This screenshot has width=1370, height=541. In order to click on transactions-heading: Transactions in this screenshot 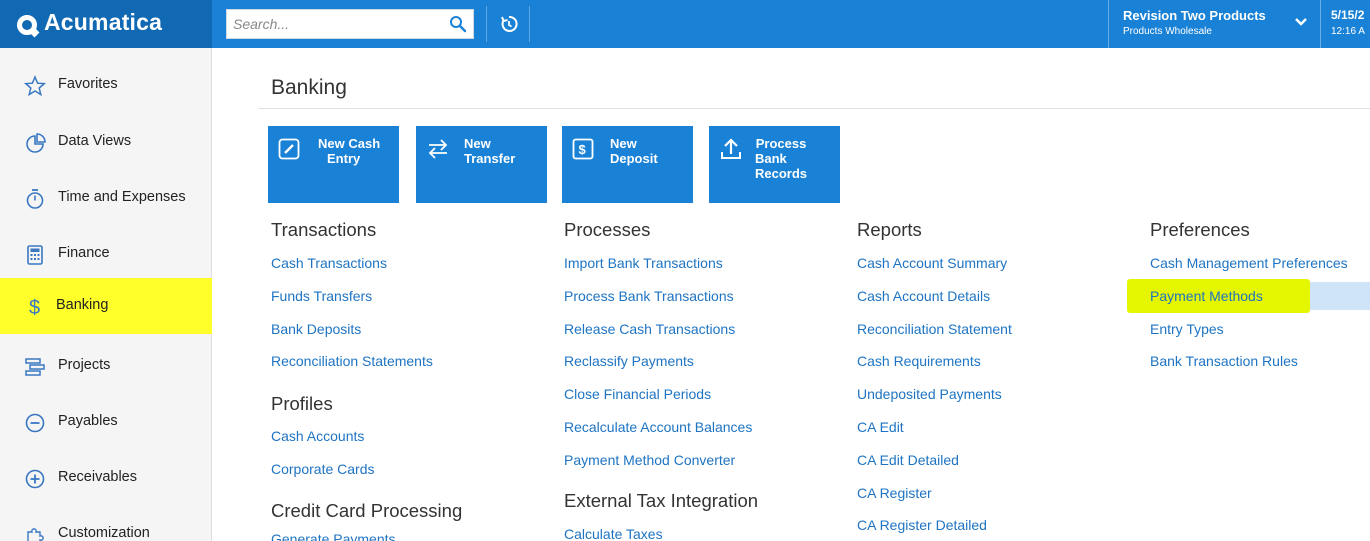, I will do `click(324, 229)`.